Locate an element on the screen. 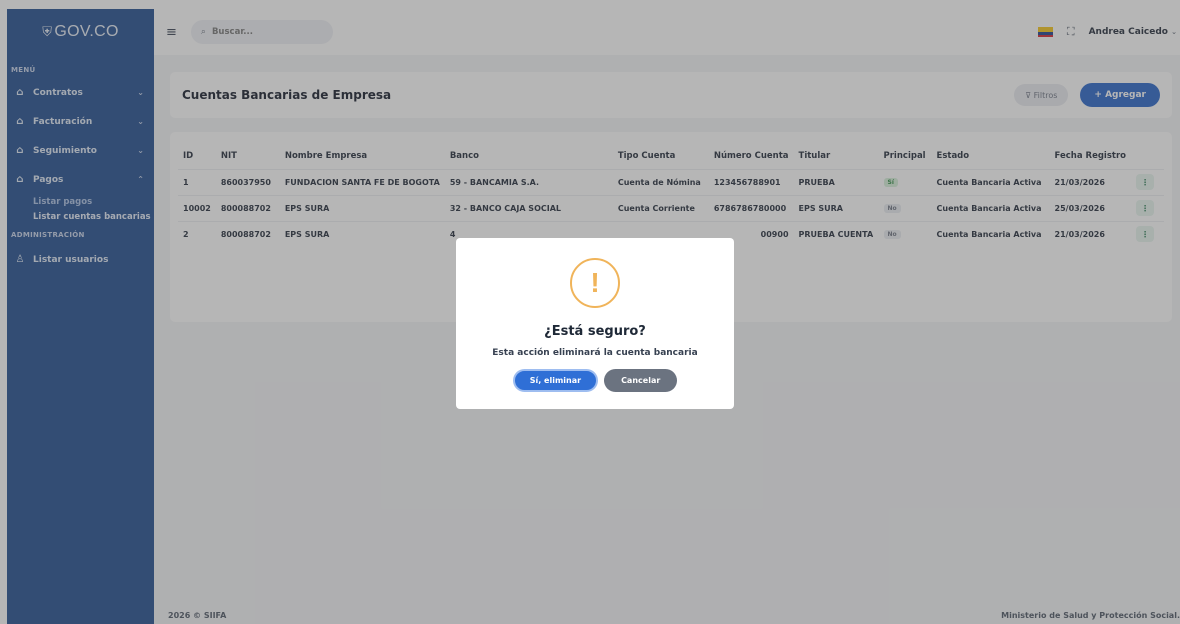 This screenshot has width=1180, height=624. dialog-title: ¿Está seguro? is located at coordinates (595, 331).